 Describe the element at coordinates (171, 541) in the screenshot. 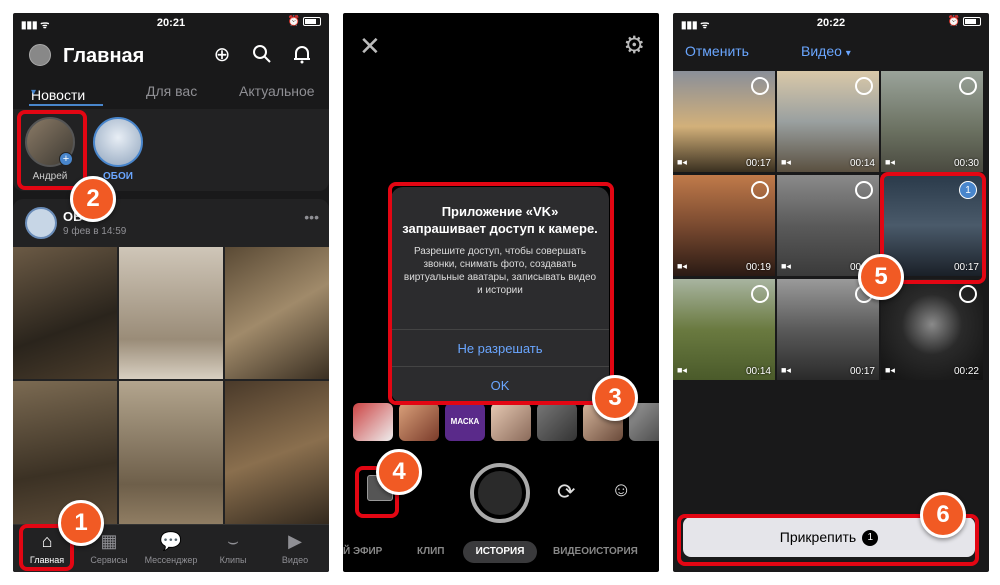

I see `chat-icon: 💬` at that location.